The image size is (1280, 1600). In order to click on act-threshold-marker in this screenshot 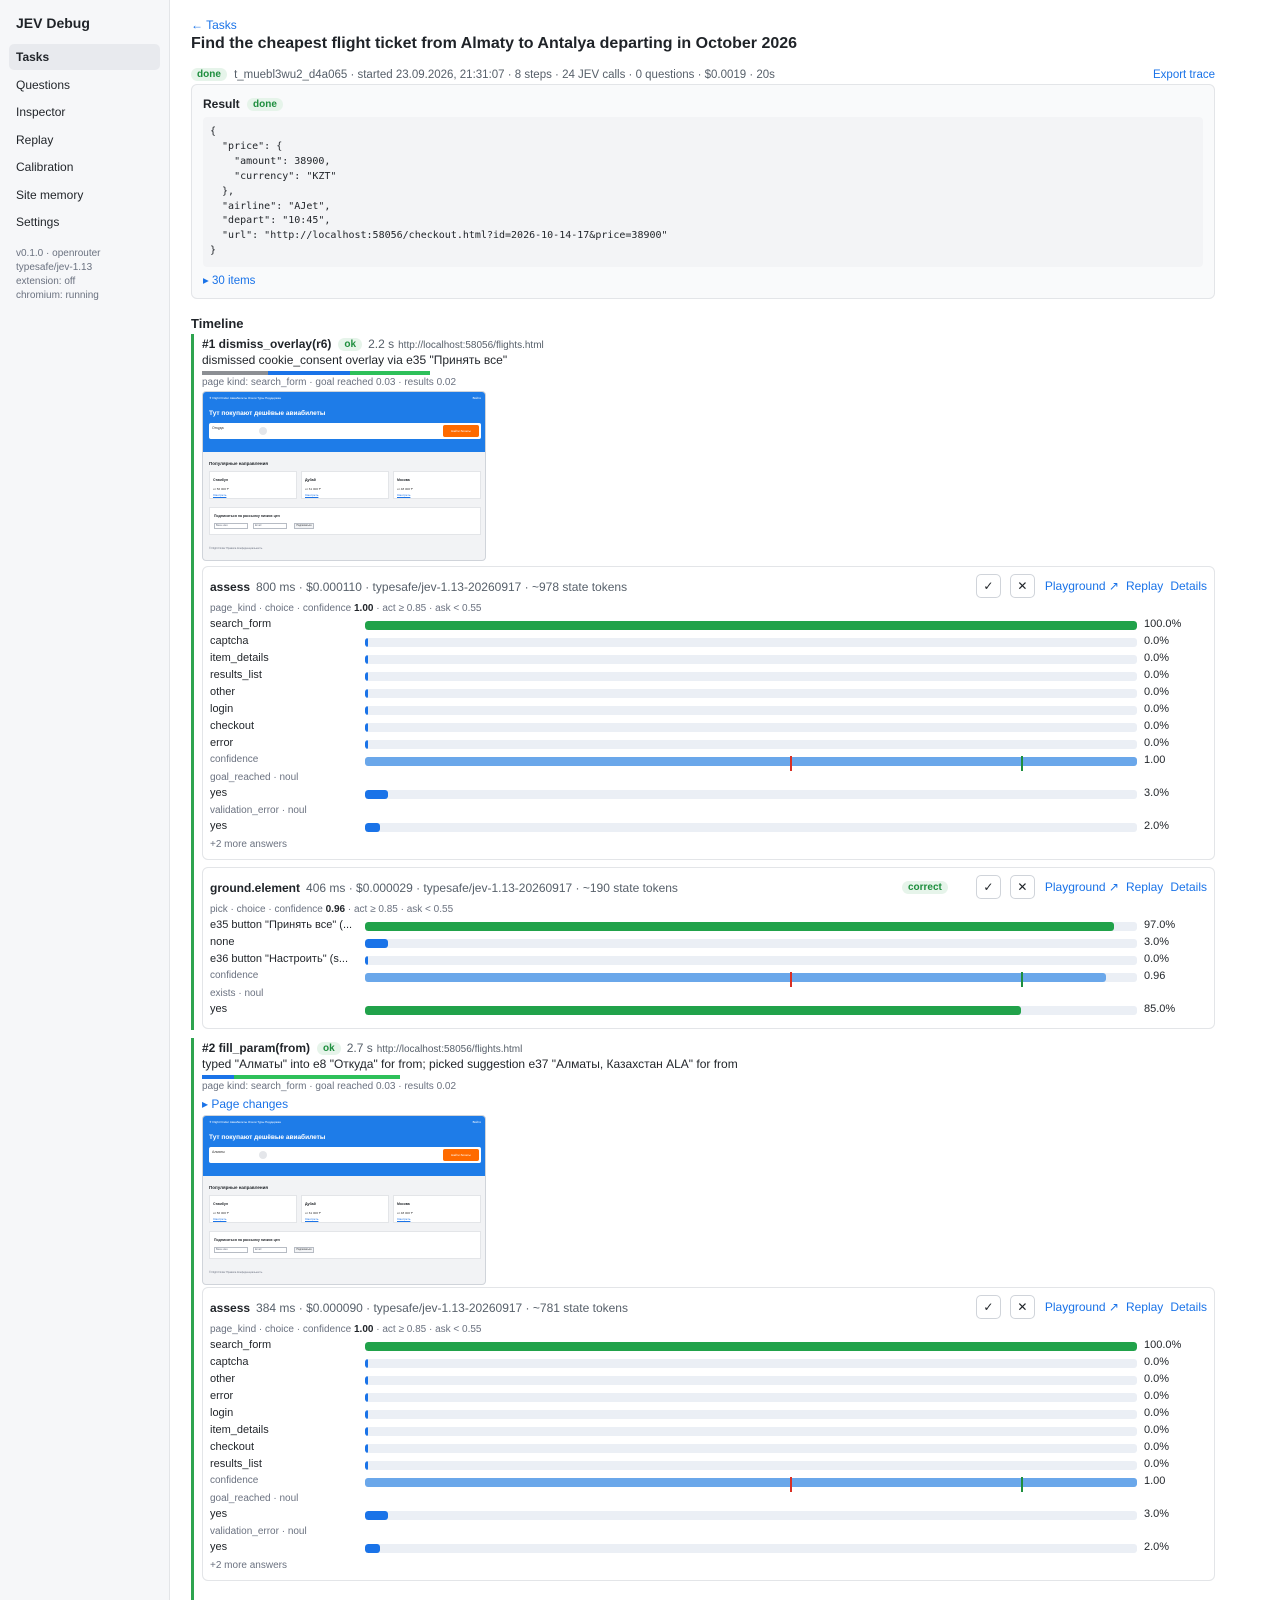, I will do `click(1022, 763)`.